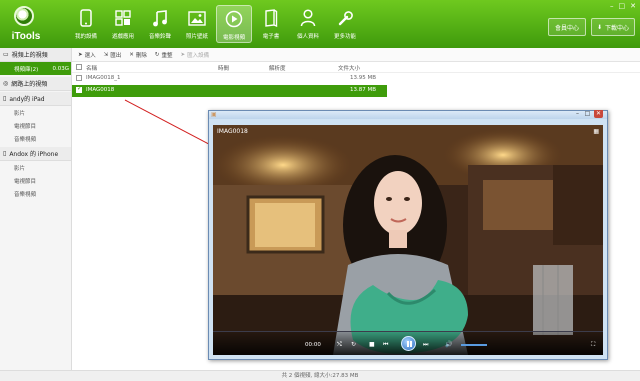 The height and width of the screenshot is (381, 640). What do you see at coordinates (339, 345) in the screenshot?
I see `shuffle-icon: ⤭` at bounding box center [339, 345].